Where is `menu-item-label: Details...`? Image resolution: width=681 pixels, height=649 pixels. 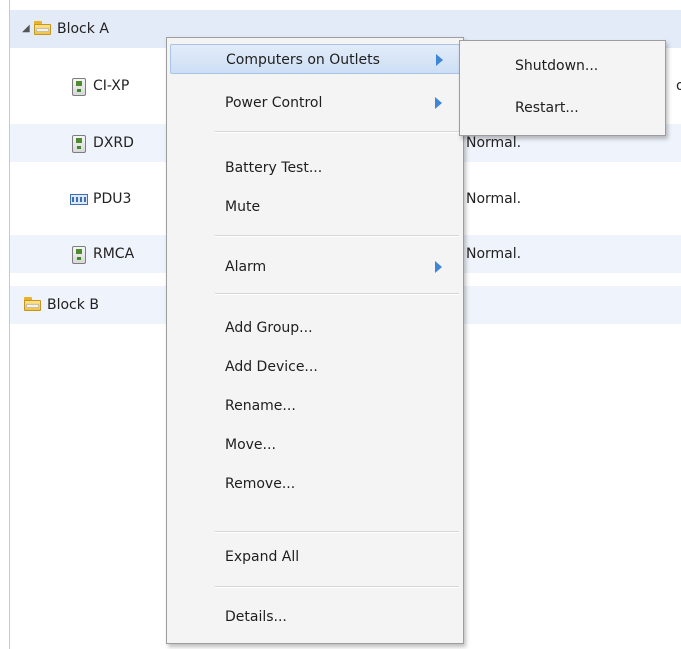
menu-item-label: Details... is located at coordinates (256, 617).